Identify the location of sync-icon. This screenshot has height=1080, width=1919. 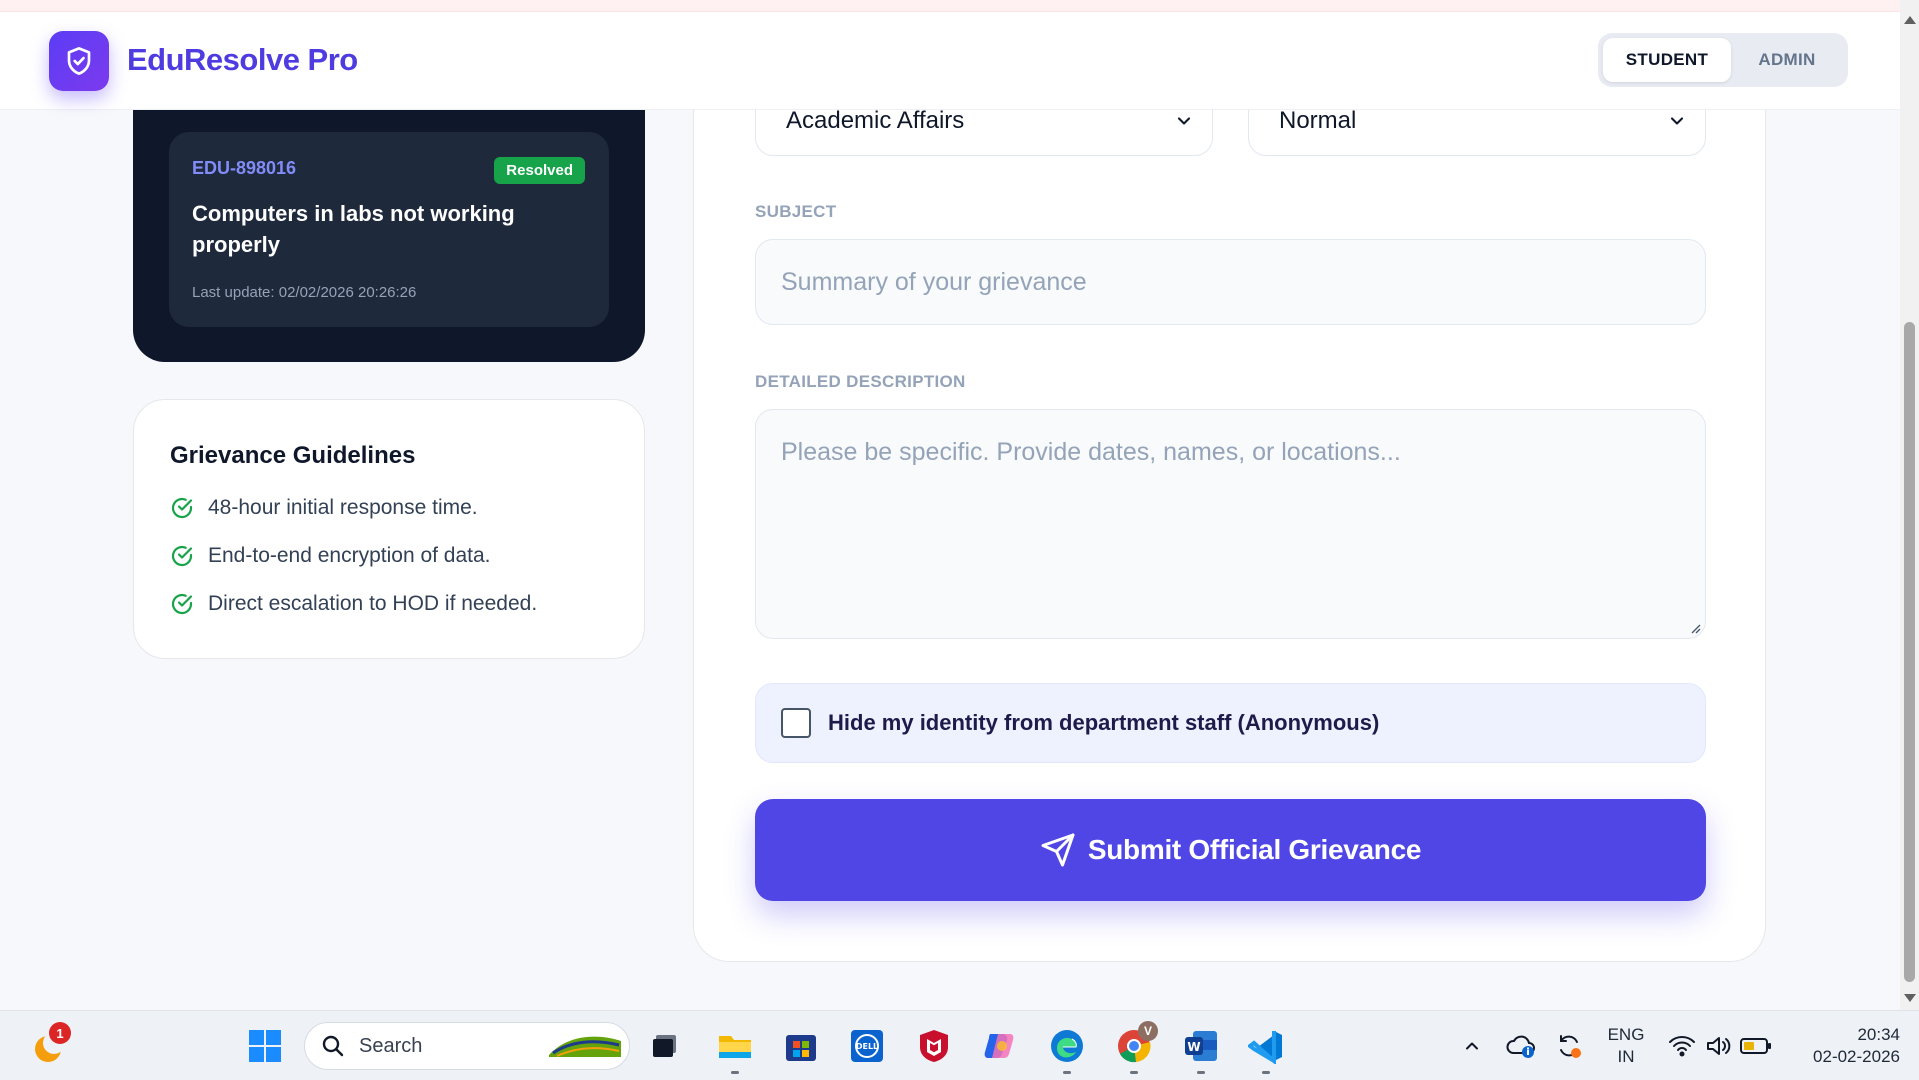
(1570, 1046).